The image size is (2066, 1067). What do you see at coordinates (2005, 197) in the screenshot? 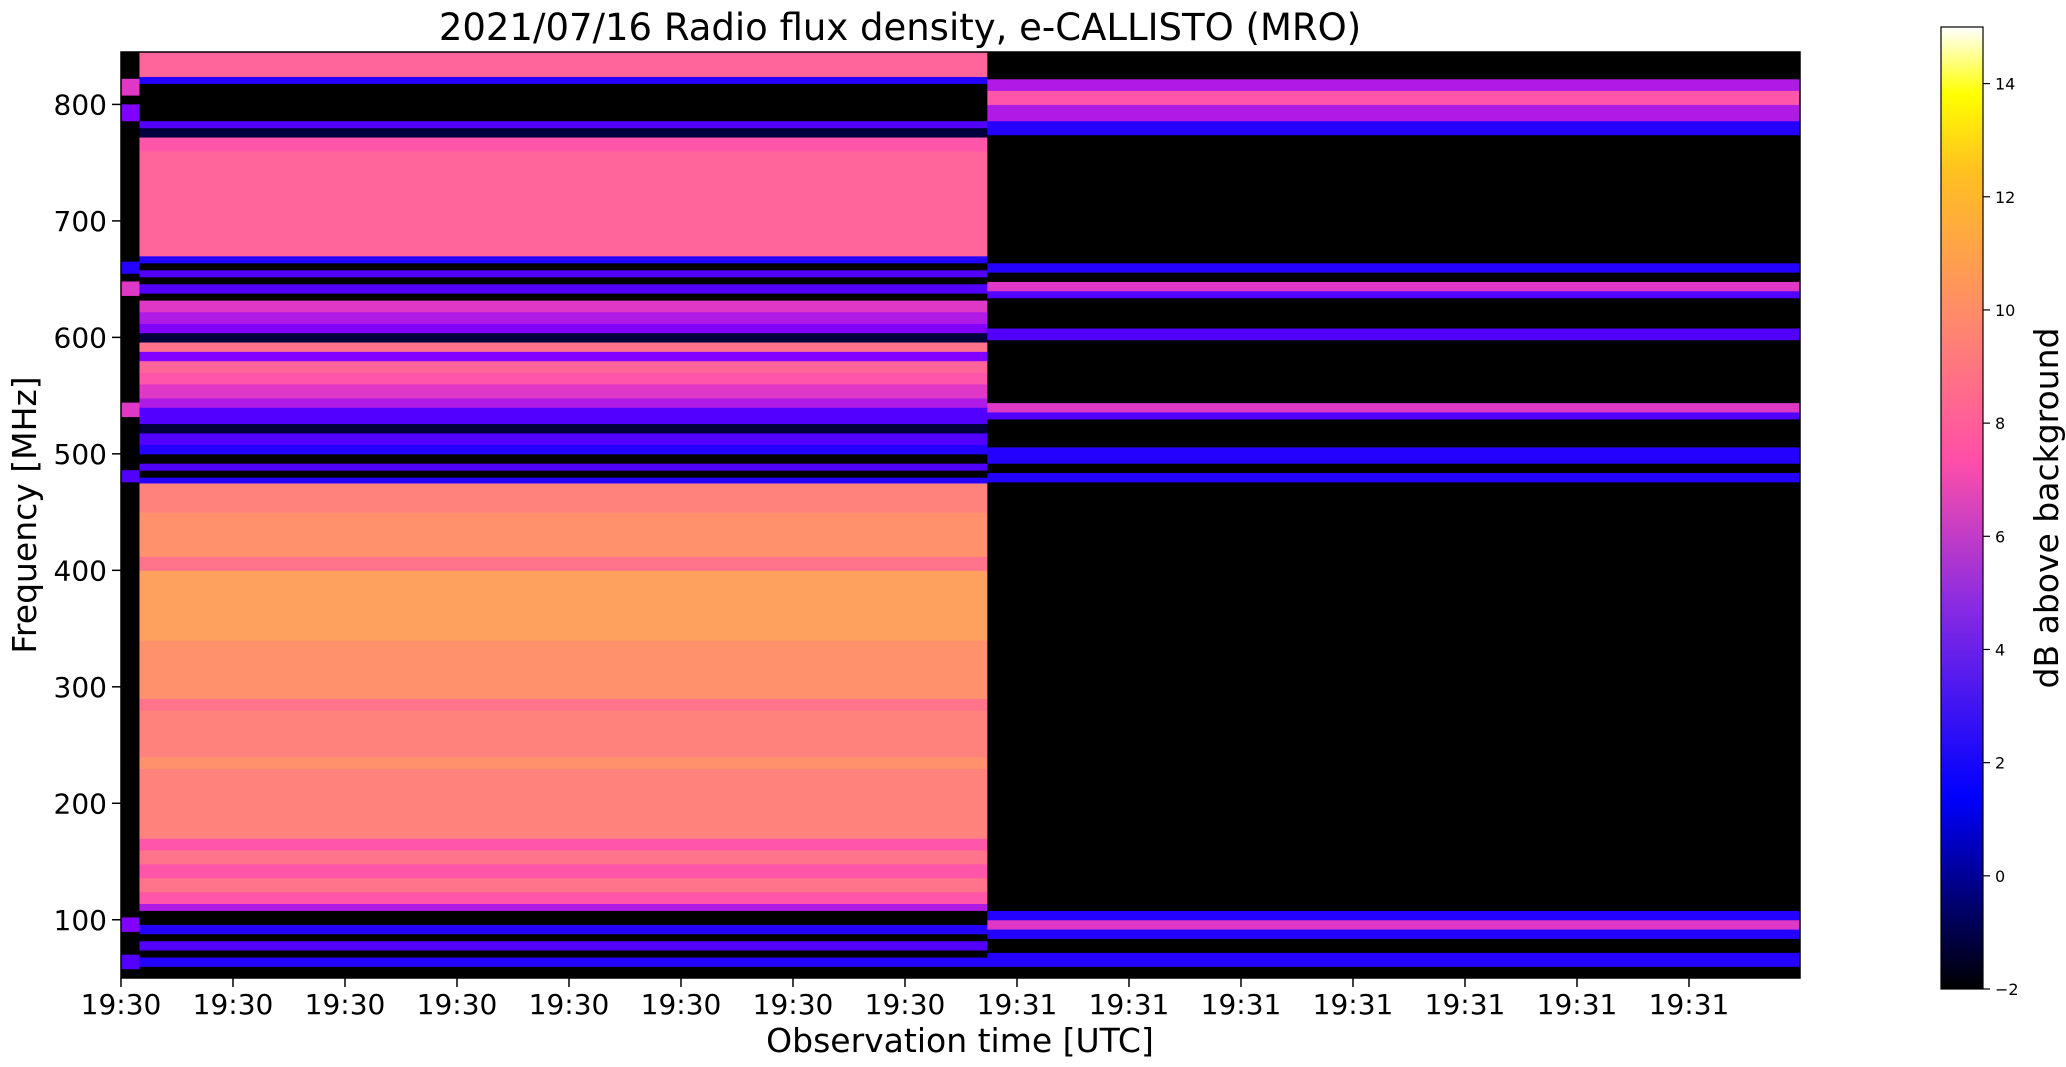
I see `colorbar-tick-label: 12` at bounding box center [2005, 197].